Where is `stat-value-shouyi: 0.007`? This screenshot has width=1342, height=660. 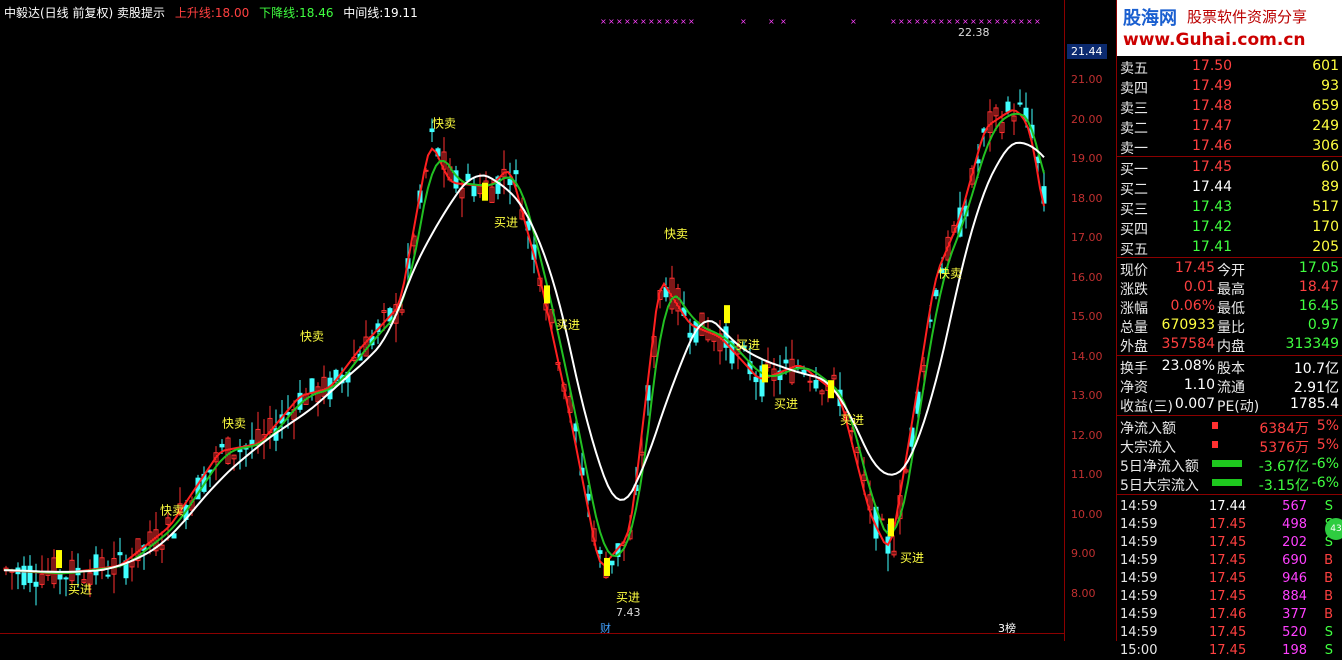 stat-value-shouyi: 0.007 is located at coordinates (1194, 404).